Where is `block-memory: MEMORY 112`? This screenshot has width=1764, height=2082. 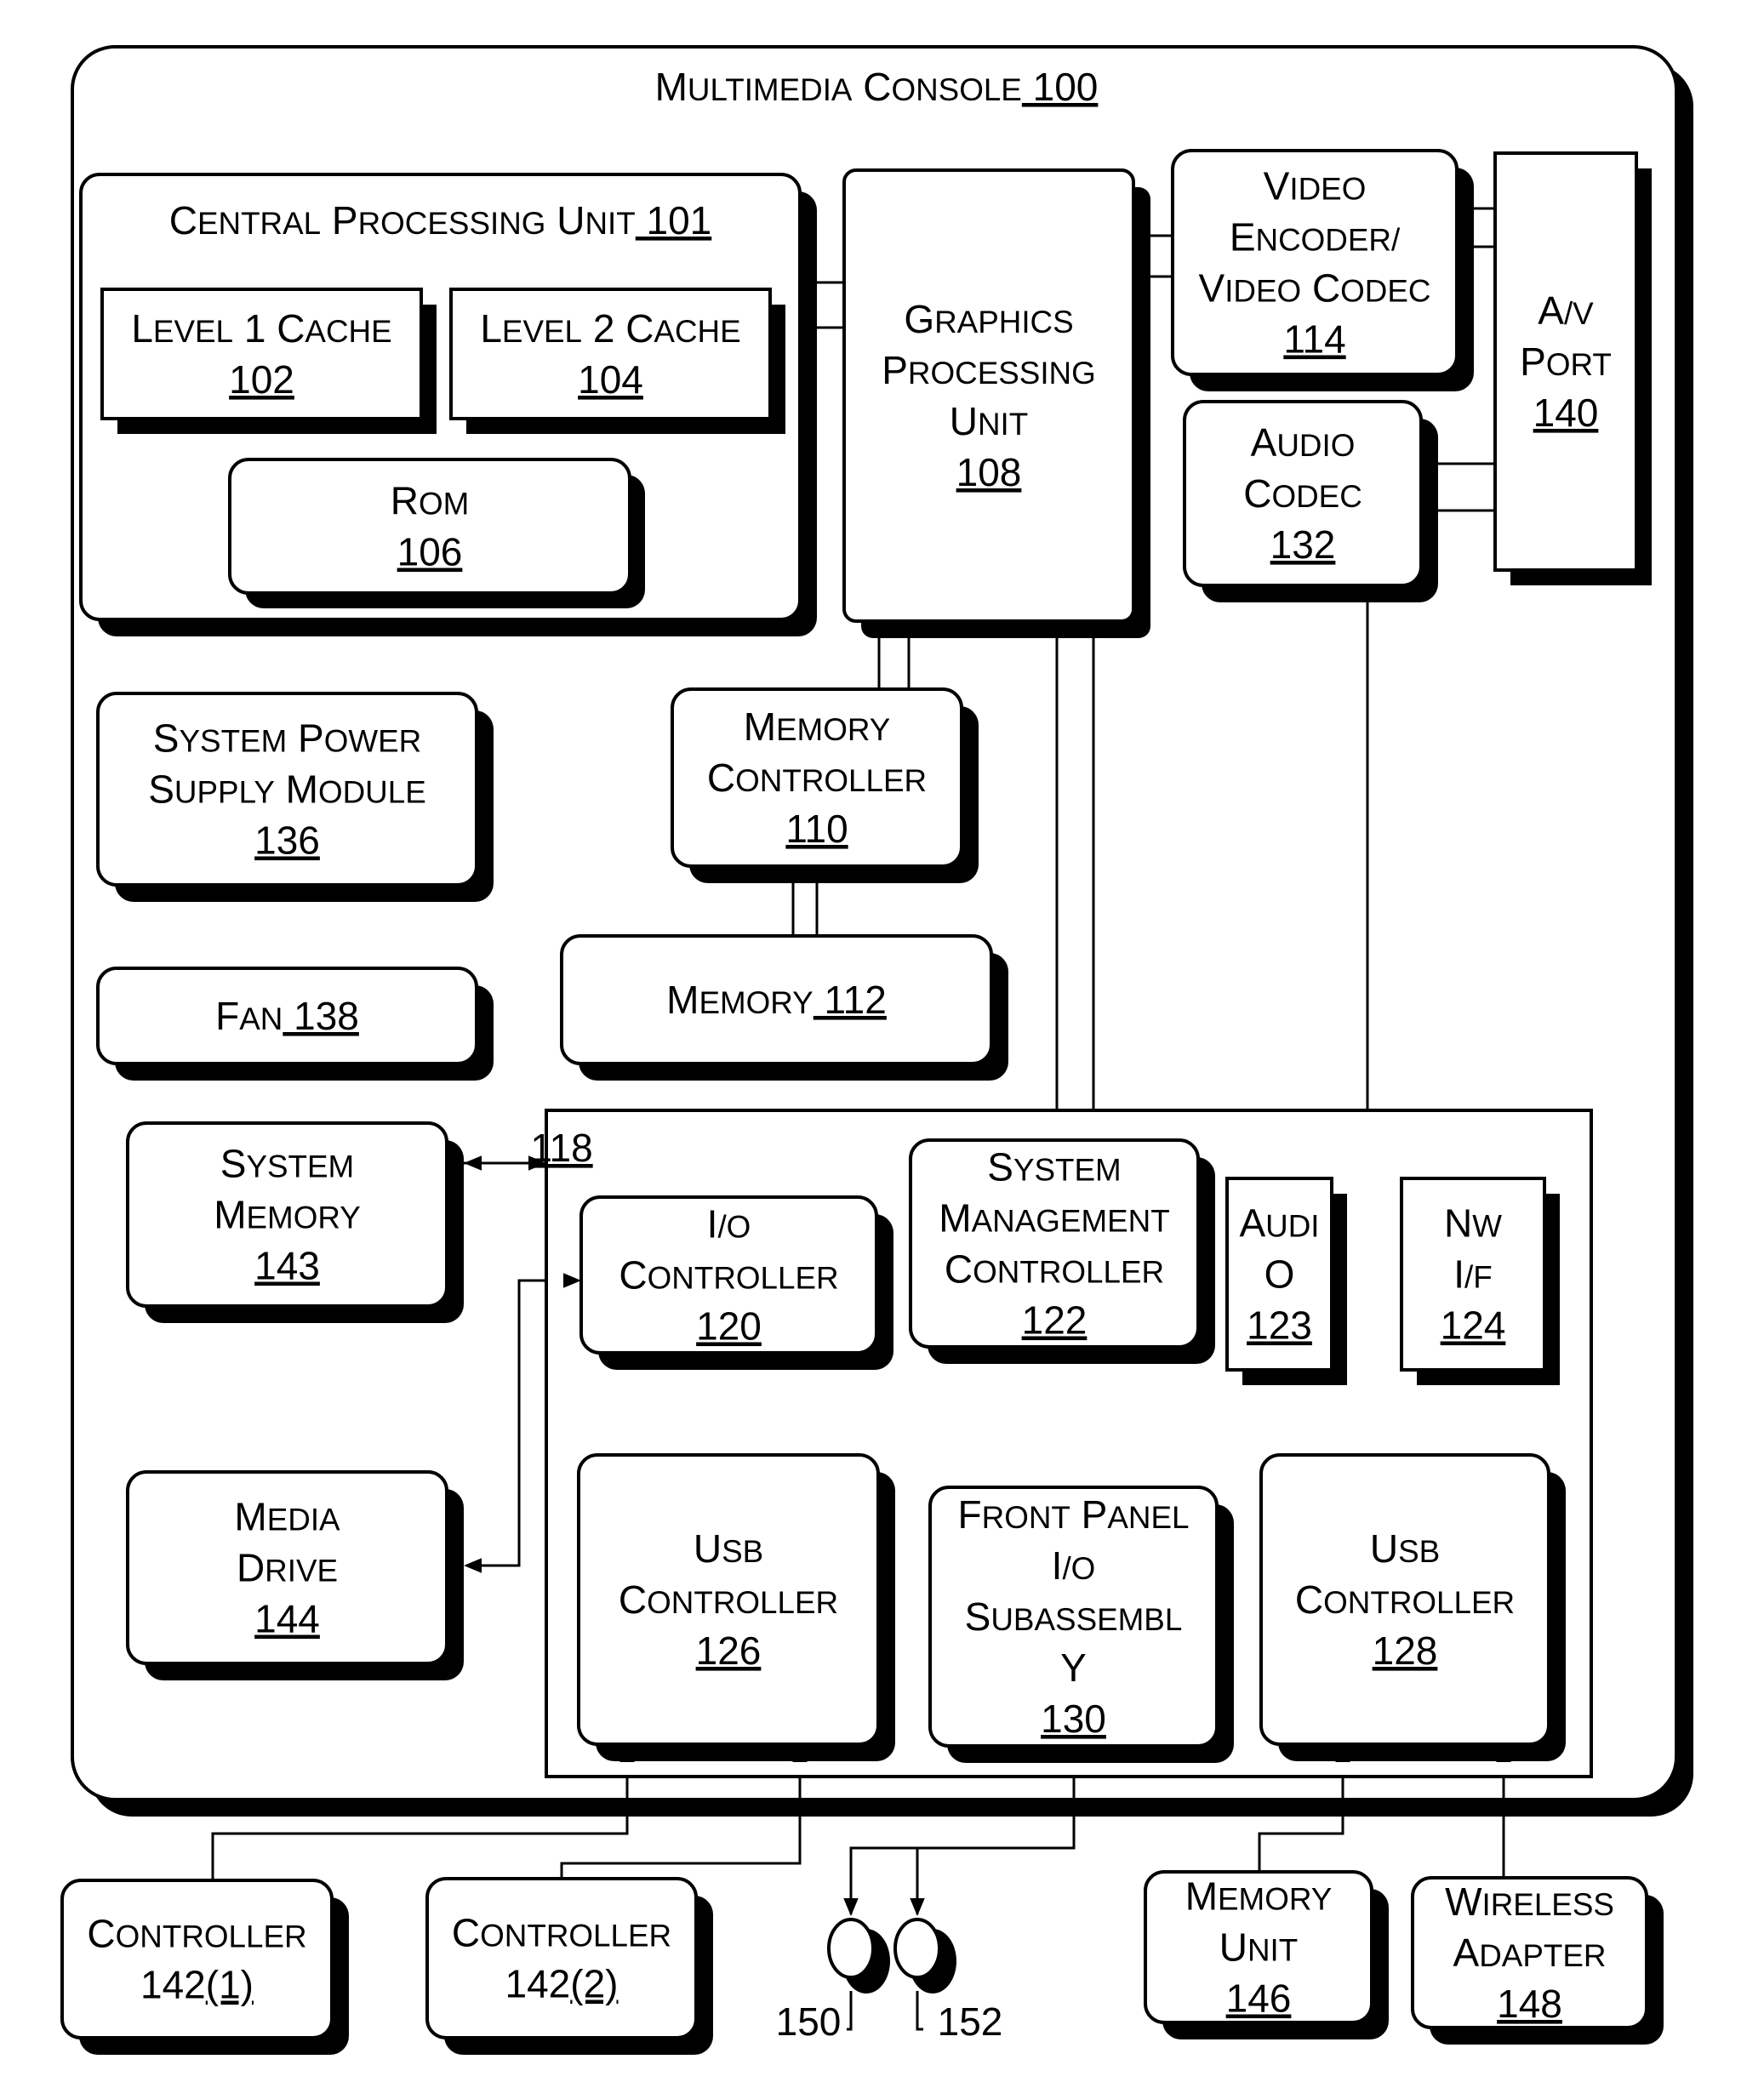
block-memory: MEMORY 112 is located at coordinates (784, 1007).